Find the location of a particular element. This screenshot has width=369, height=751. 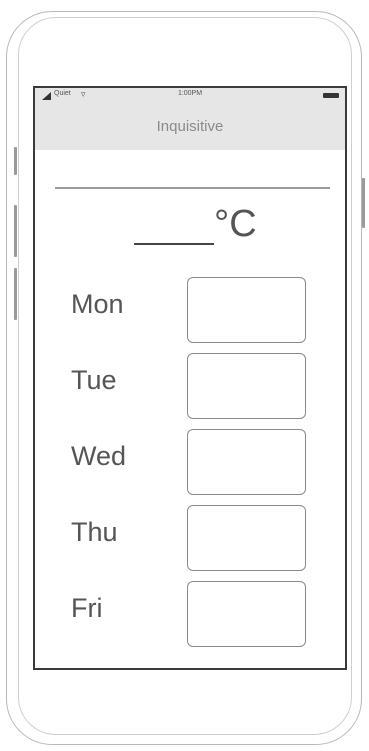

temperature-unit: °C is located at coordinates (235, 224).